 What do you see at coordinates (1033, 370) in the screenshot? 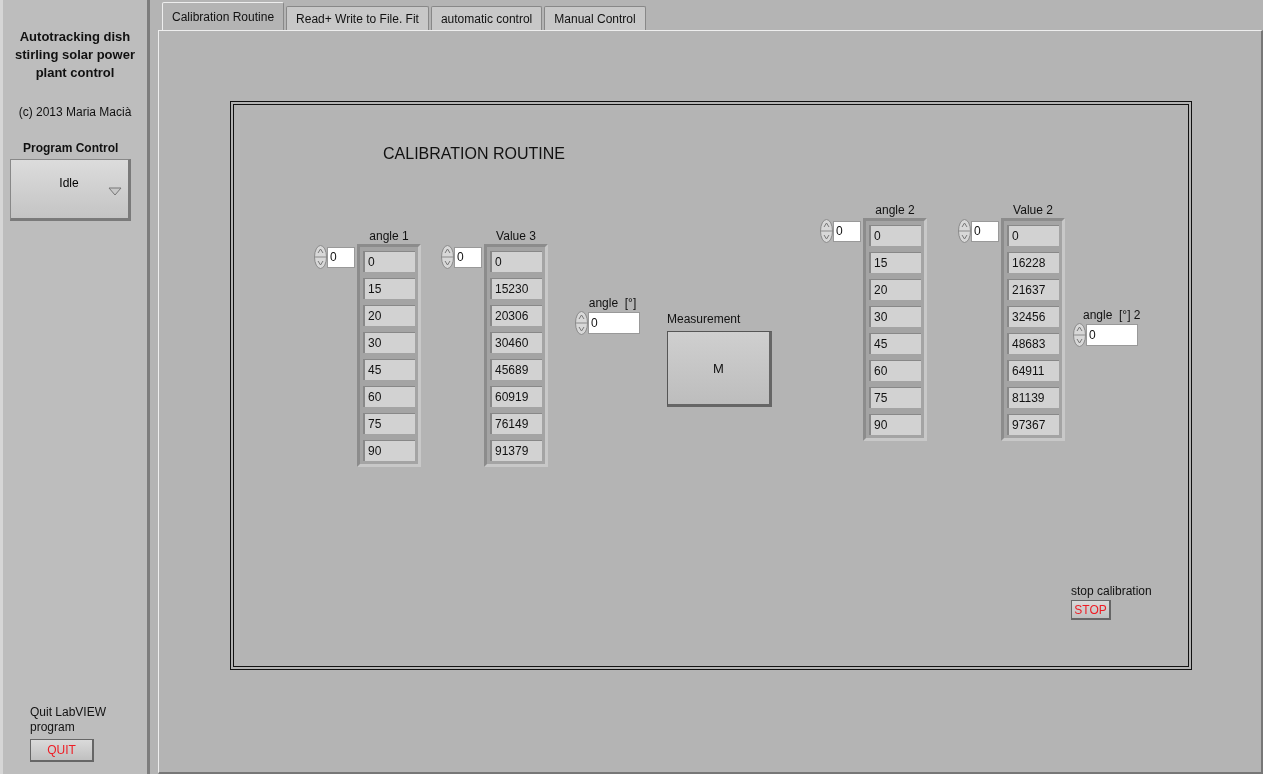
I see `array-cell: 64911` at bounding box center [1033, 370].